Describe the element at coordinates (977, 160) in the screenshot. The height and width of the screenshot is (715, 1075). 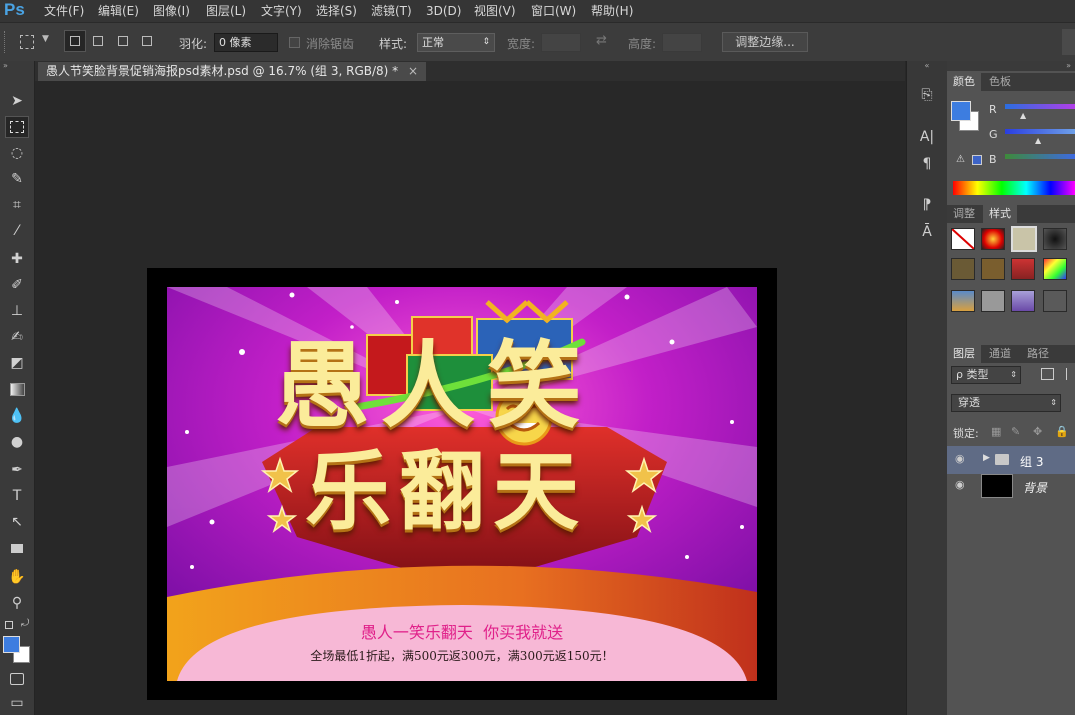
I see `web-safe-swatch` at that location.